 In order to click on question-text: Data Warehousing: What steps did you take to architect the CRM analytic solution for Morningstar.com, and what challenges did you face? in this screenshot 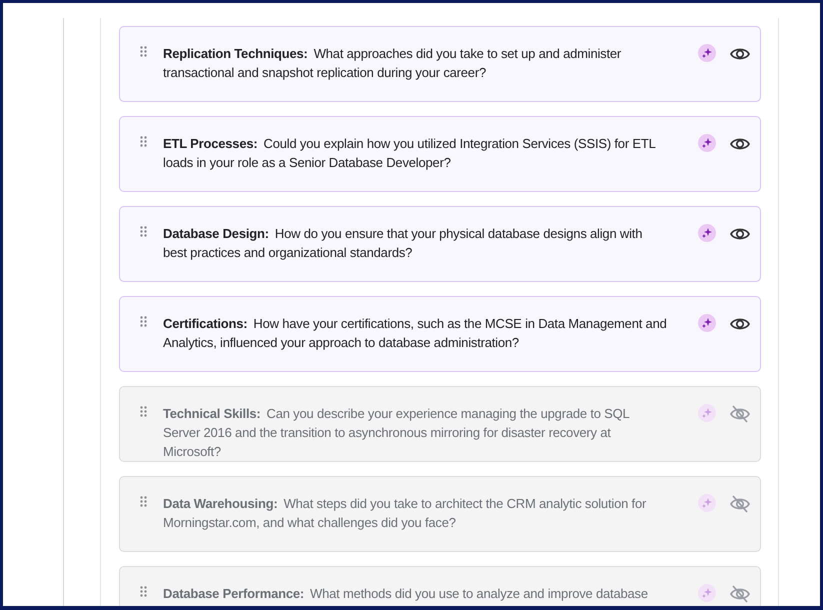, I will do `click(405, 513)`.